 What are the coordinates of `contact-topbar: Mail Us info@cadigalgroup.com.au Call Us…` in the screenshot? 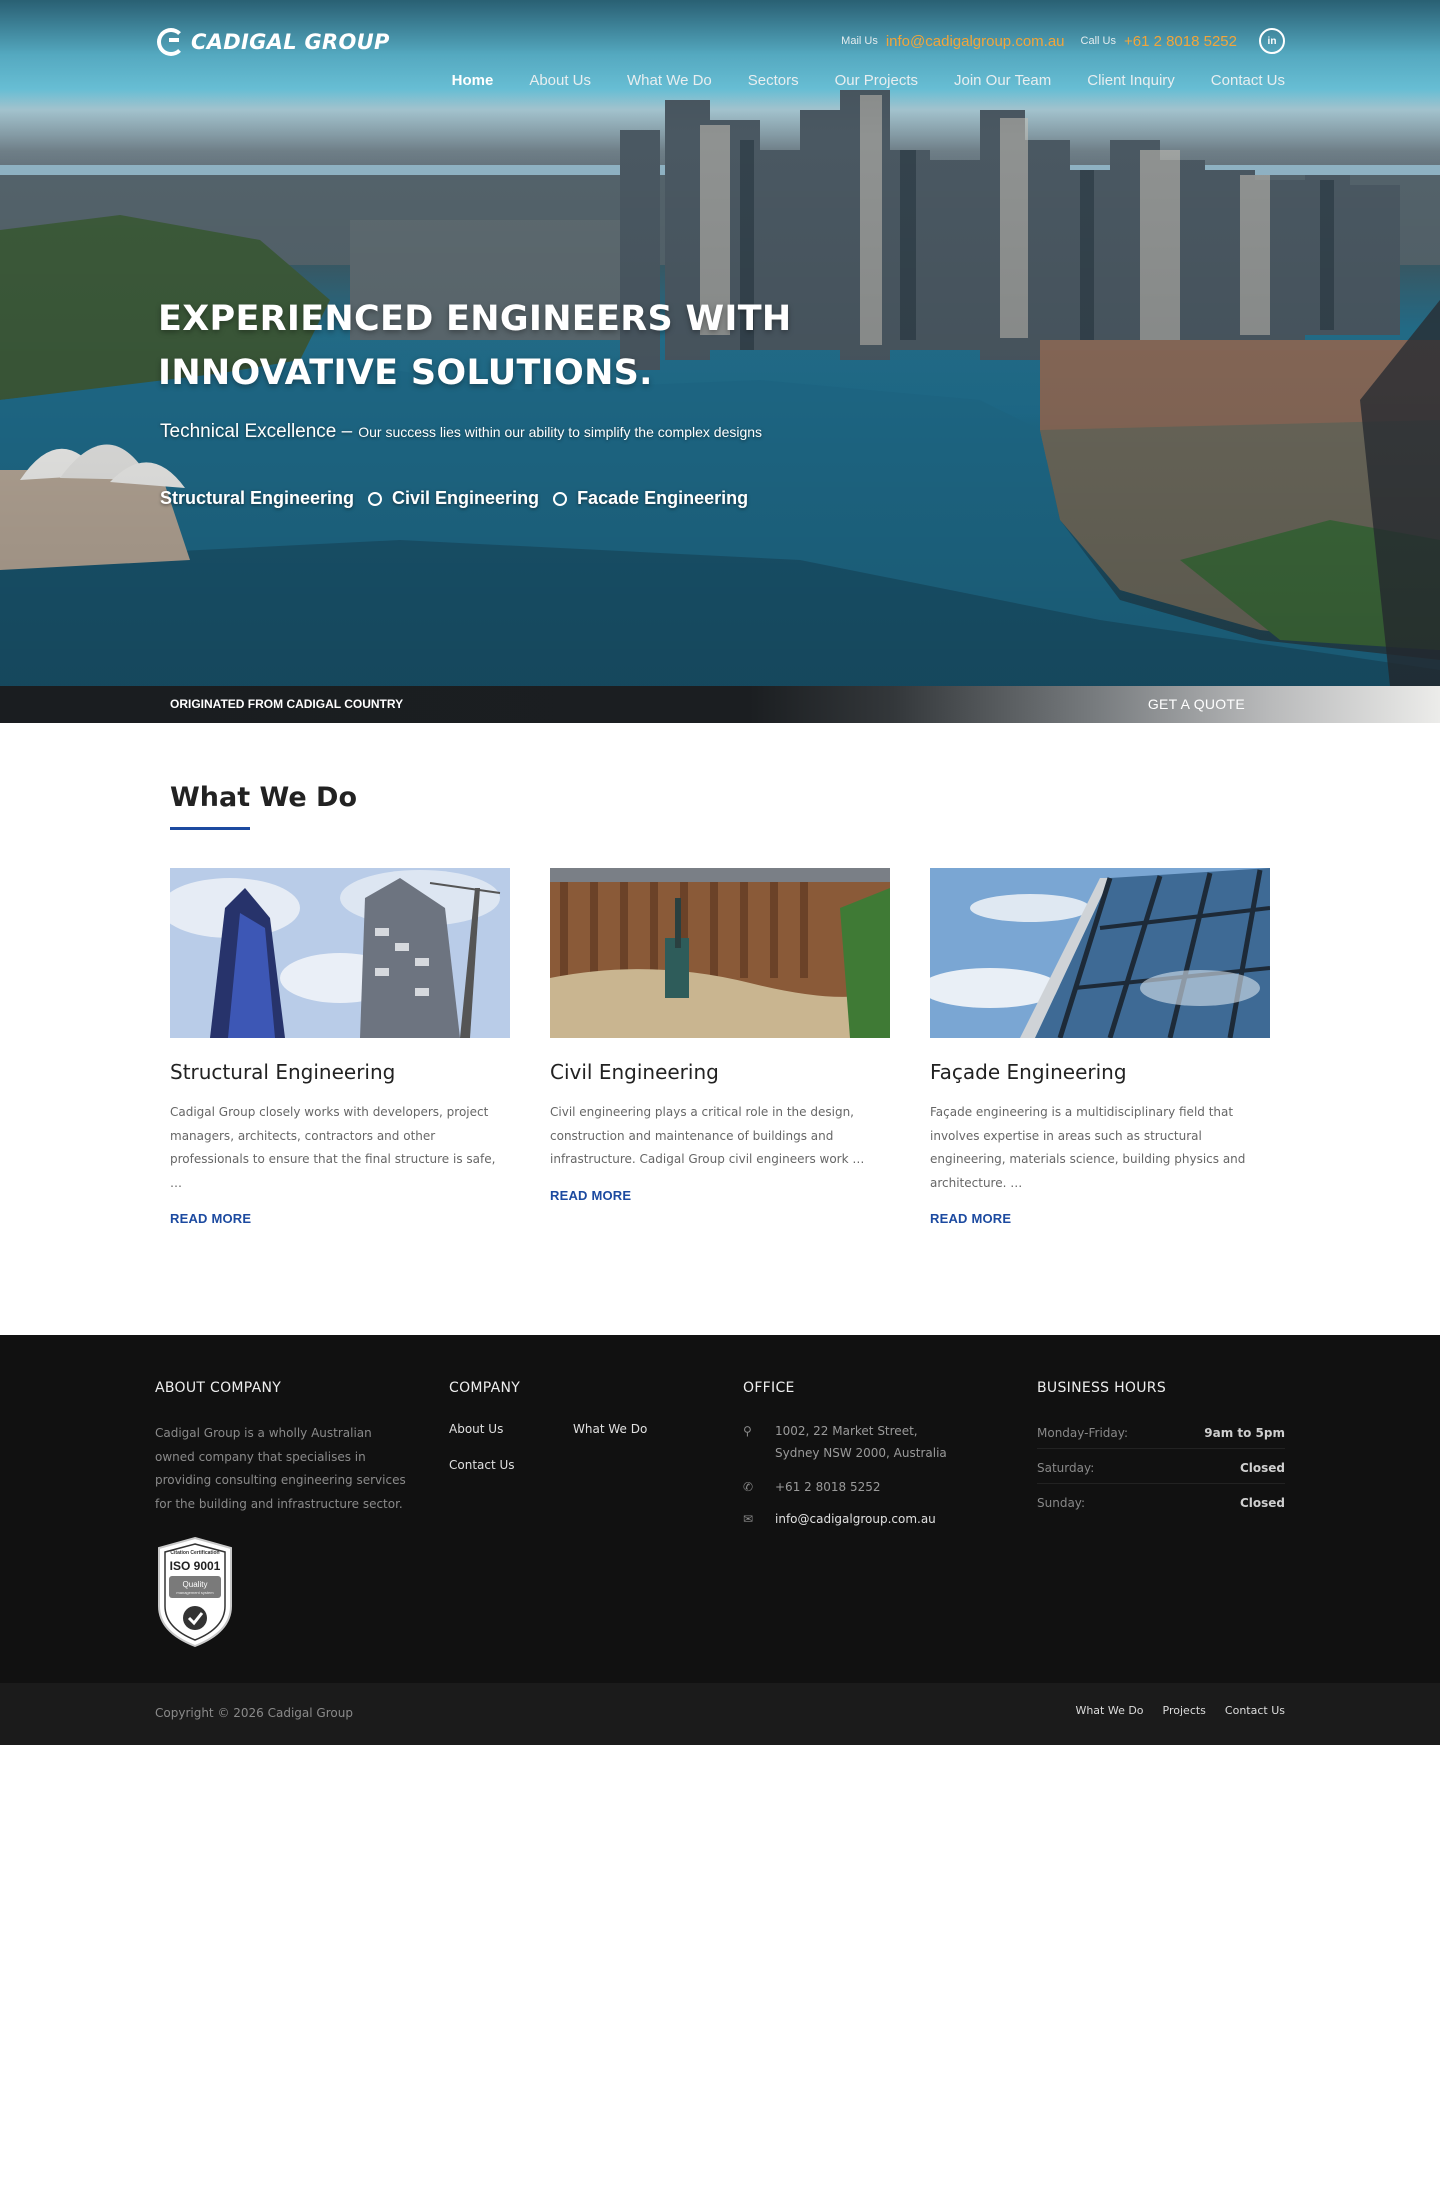 It's located at (1063, 41).